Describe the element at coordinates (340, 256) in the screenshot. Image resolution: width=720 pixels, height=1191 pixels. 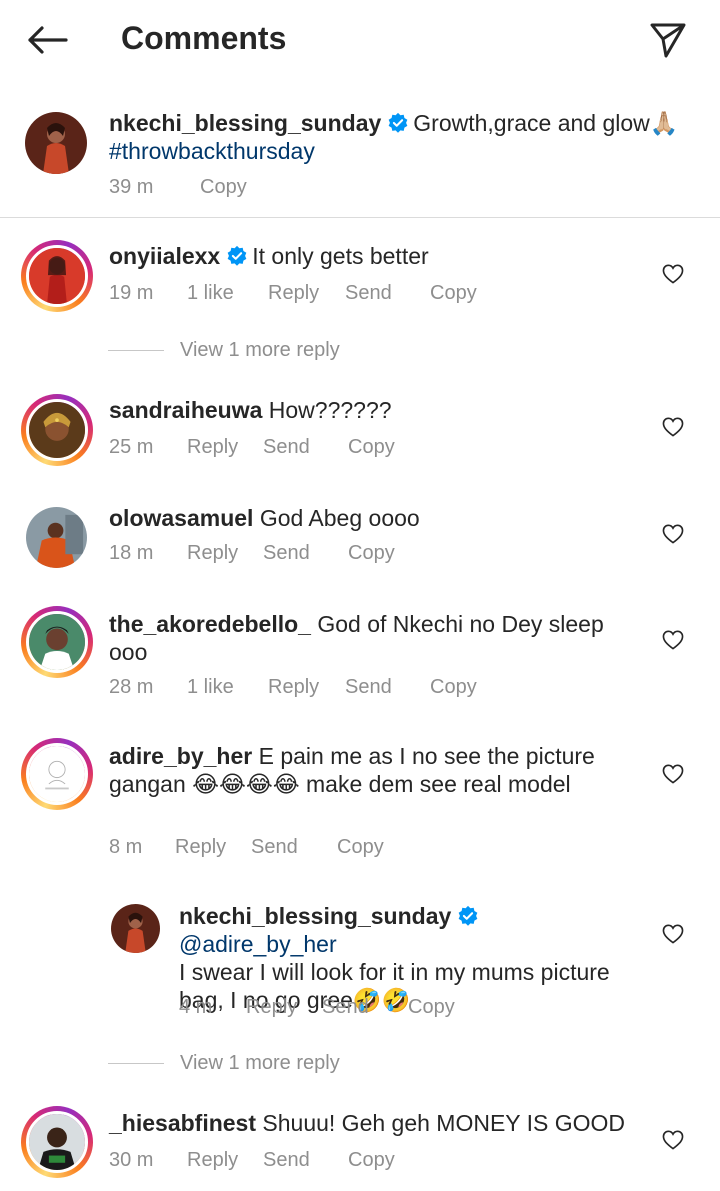
I see `comment-message: It only gets better` at that location.